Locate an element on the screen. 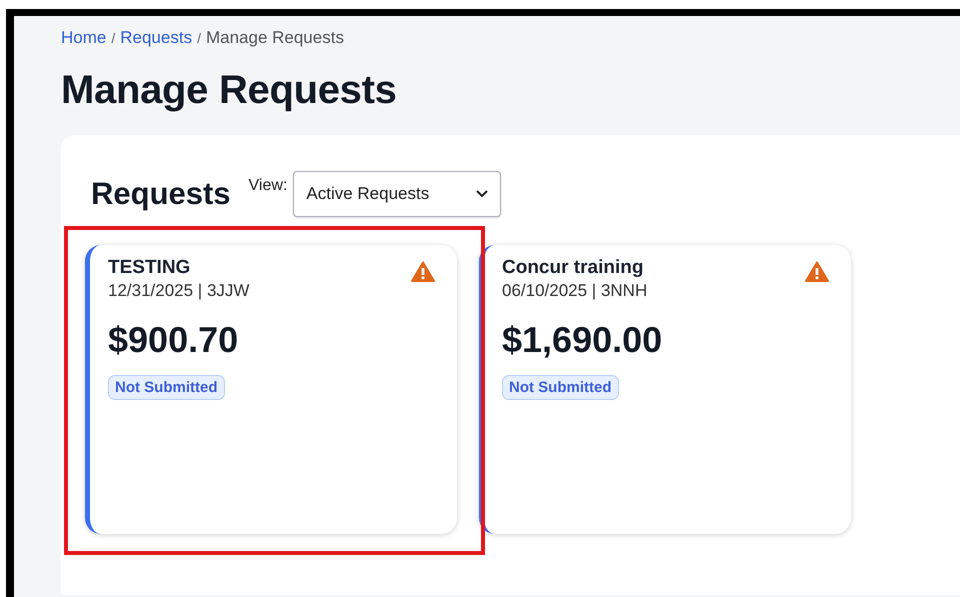 Image resolution: width=960 pixels, height=597 pixels. breadcrumb-link: Requests is located at coordinates (156, 38).